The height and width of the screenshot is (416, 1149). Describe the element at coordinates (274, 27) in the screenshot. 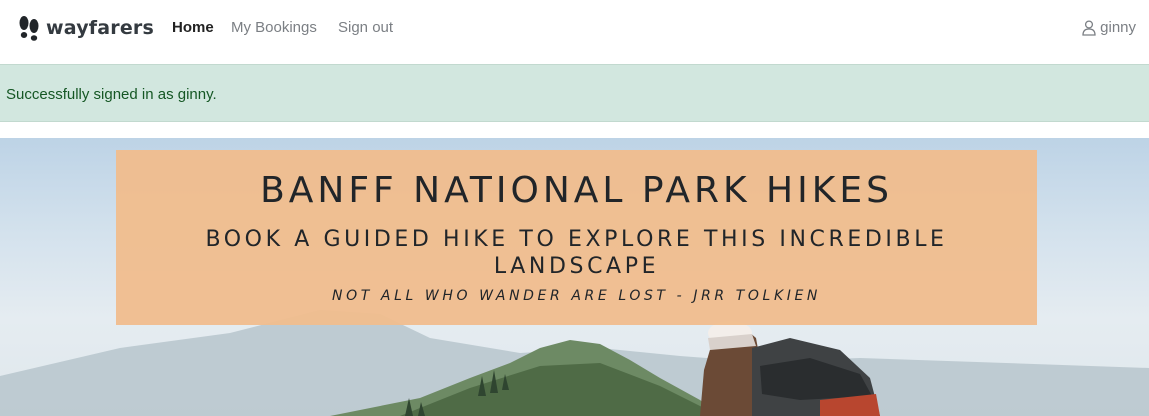

I see `nav-my-bookings: My Bookings` at that location.